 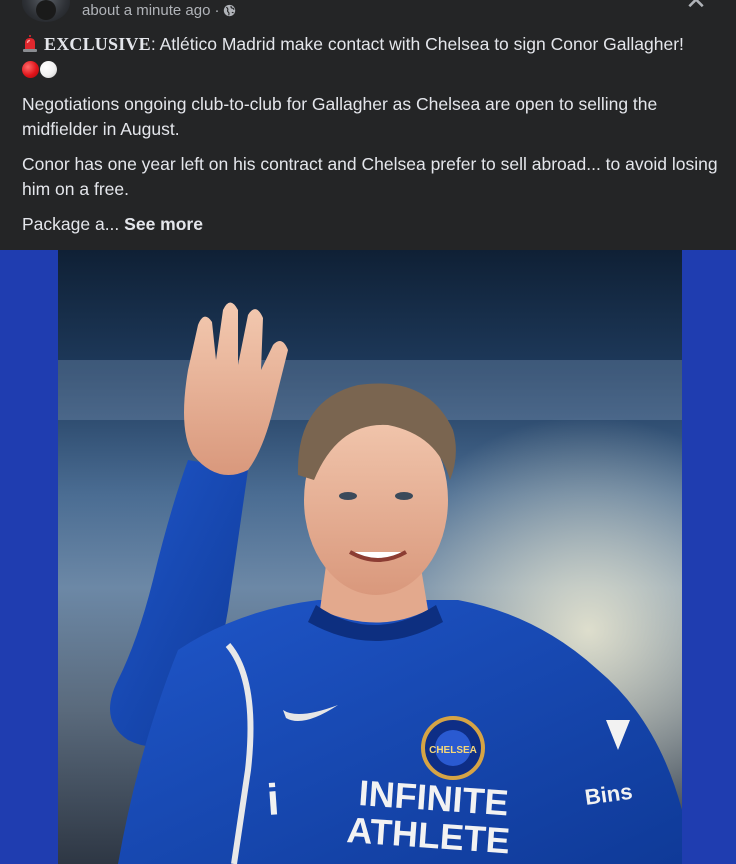 What do you see at coordinates (146, 10) in the screenshot?
I see `timestamp: about a minute ago` at bounding box center [146, 10].